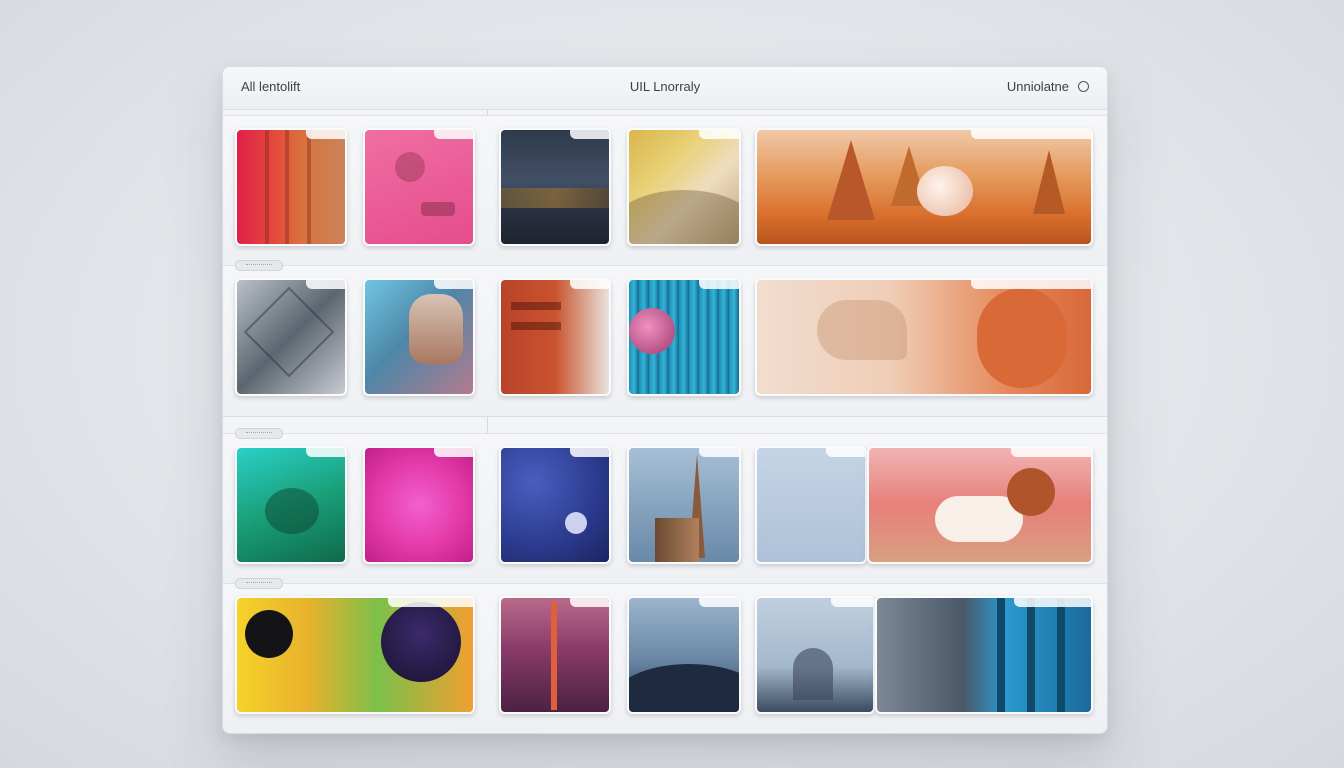  I want to click on photo-autumn-trees, so click(924, 187).